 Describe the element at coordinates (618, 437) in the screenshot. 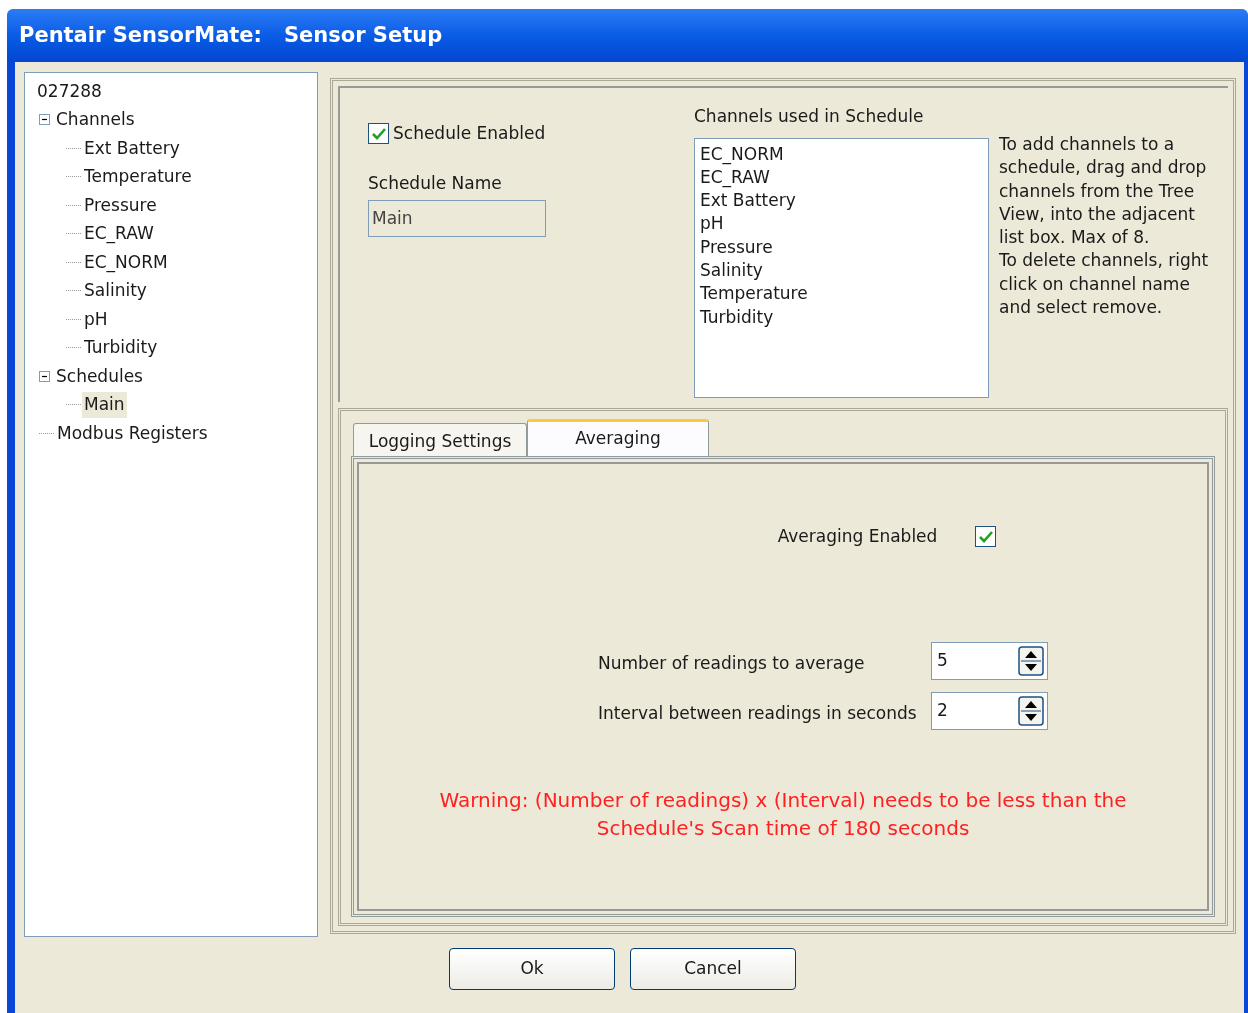

I see `tab: Averaging` at that location.